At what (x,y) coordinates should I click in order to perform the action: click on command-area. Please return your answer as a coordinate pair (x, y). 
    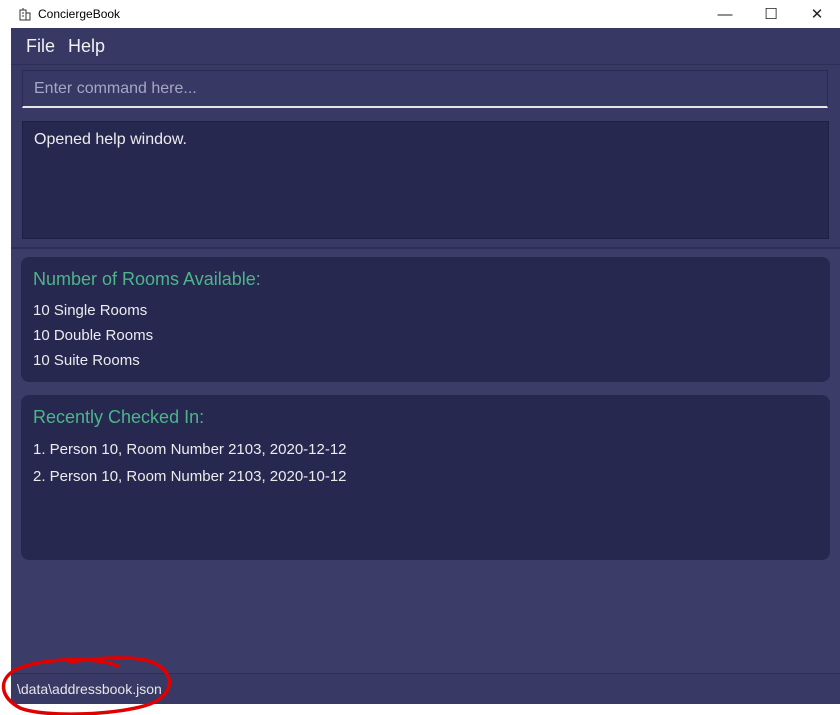
    Looking at the image, I should click on (425, 89).